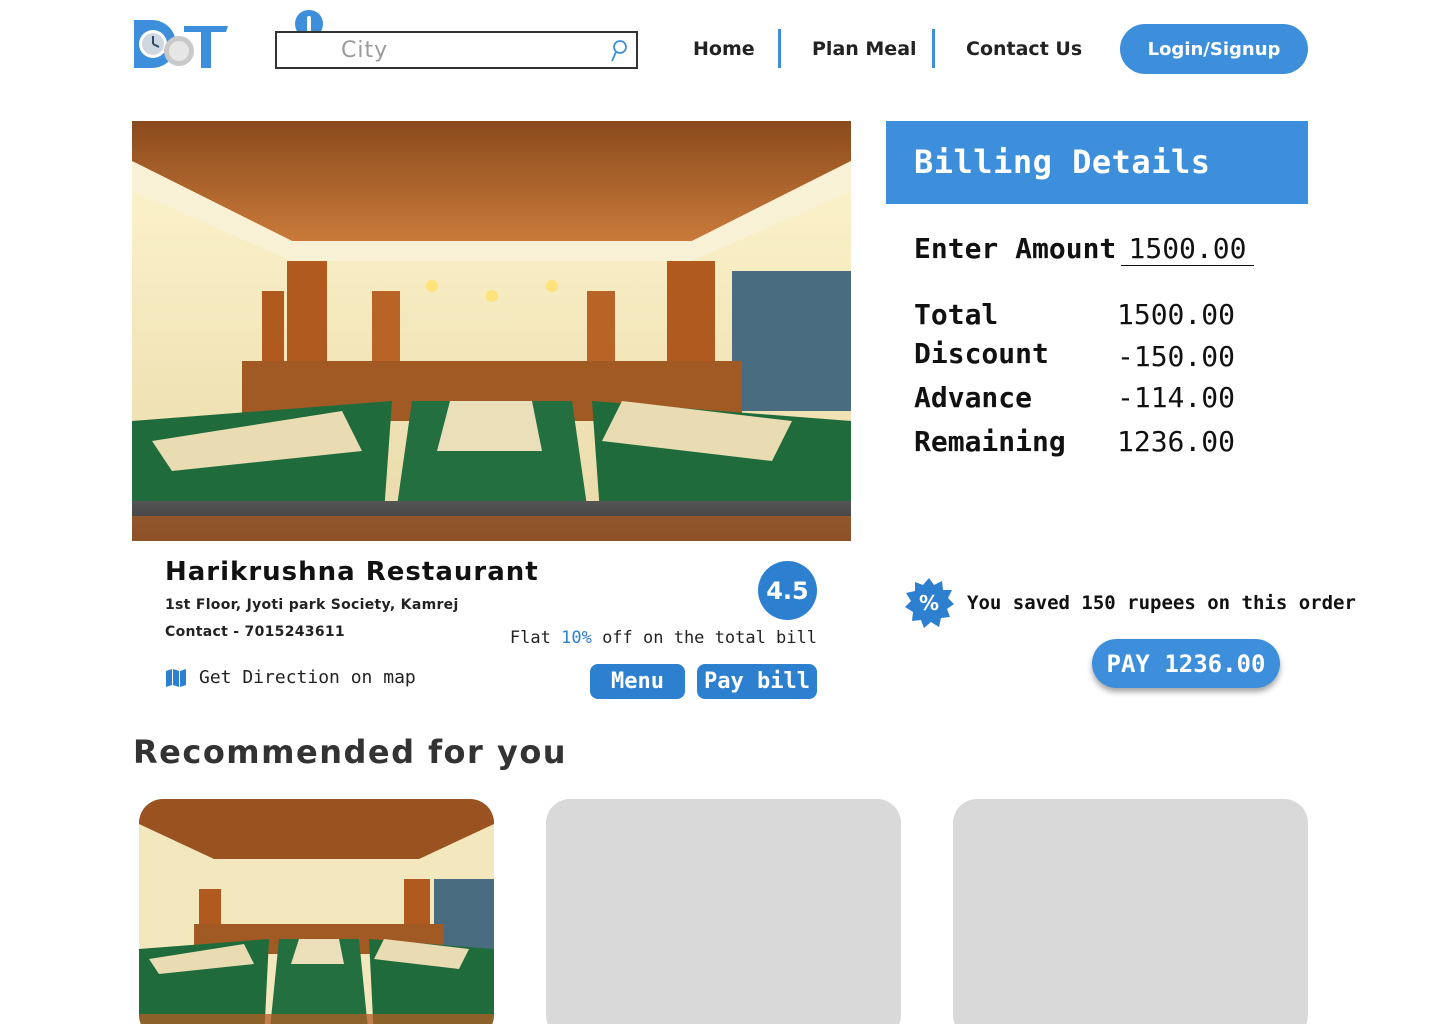 The height and width of the screenshot is (1024, 1440). Describe the element at coordinates (350, 752) in the screenshot. I see `recommended-title: Recommended for you` at that location.